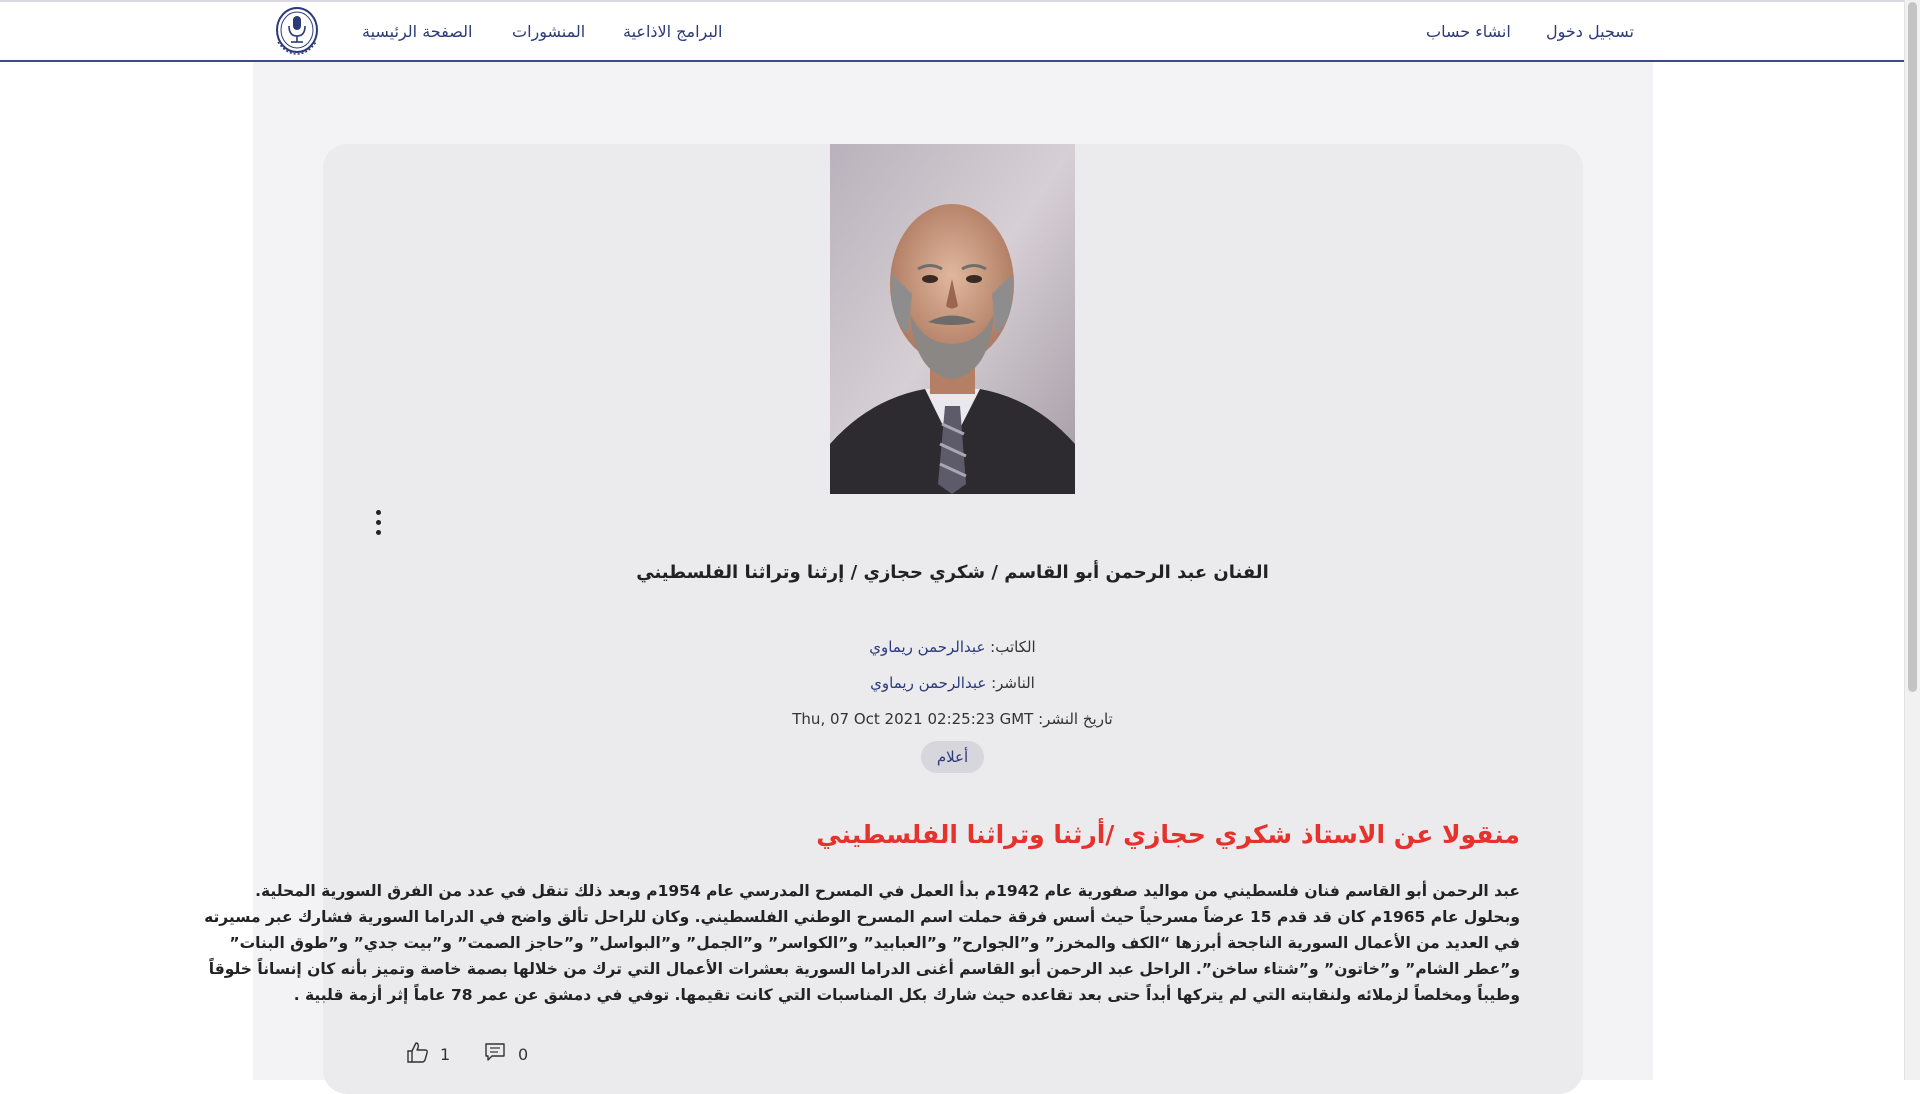 This screenshot has width=1920, height=1094. I want to click on category-tag: أعلام, so click(952, 757).